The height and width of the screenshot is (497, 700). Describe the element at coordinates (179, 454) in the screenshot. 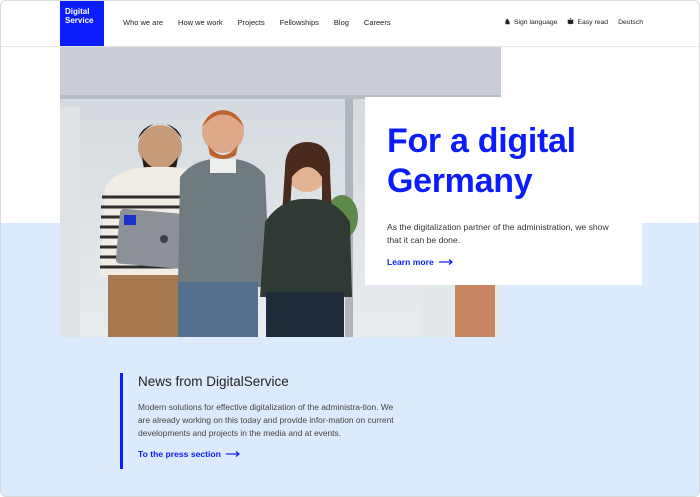

I see `press-section-label: To the press section` at that location.